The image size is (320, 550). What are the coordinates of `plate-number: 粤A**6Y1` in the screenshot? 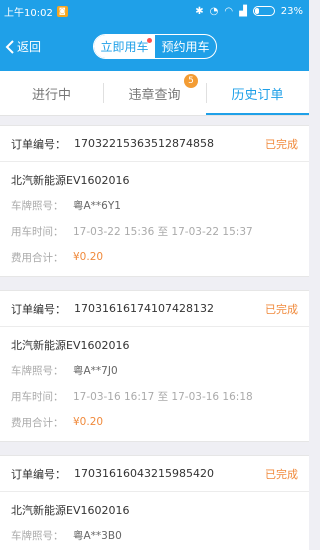 It's located at (97, 205).